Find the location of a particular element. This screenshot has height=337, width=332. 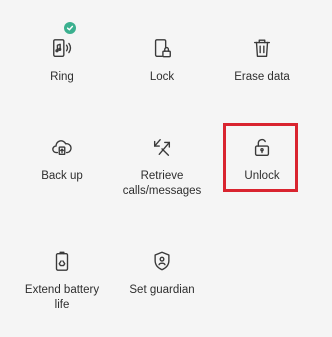

erase-data-tile: Erase data is located at coordinates (262, 60).